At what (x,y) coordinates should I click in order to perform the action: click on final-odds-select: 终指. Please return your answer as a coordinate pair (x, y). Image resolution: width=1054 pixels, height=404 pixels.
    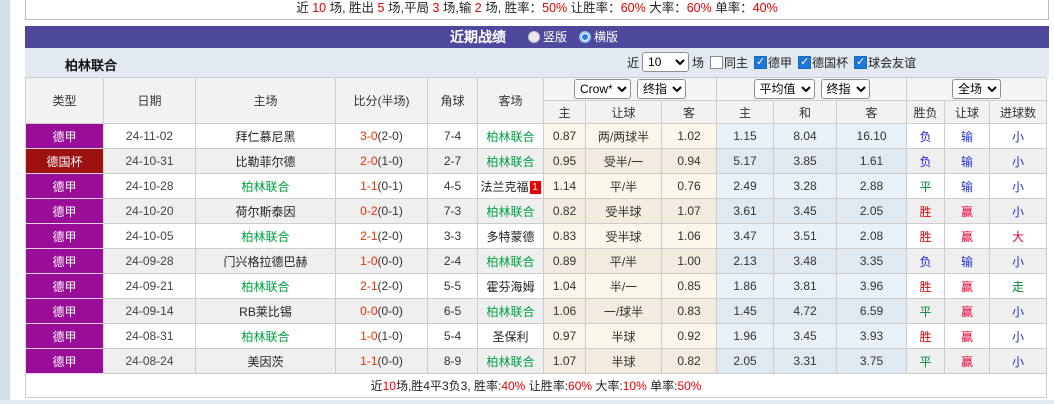
    Looking at the image, I should click on (662, 89).